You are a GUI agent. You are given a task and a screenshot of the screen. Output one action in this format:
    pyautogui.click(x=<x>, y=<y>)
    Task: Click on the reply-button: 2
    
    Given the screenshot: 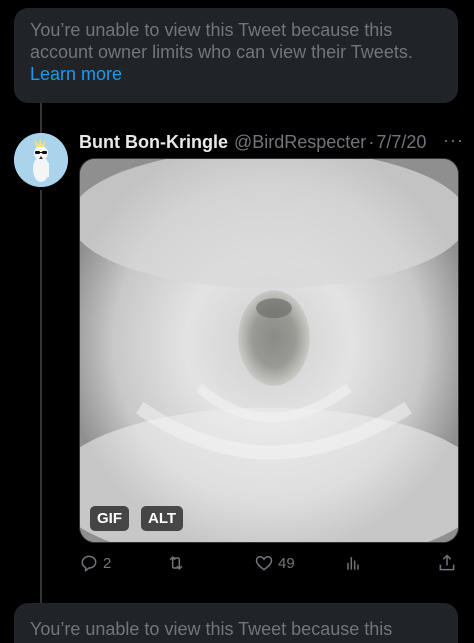 What is the action you would take?
    pyautogui.click(x=95, y=563)
    